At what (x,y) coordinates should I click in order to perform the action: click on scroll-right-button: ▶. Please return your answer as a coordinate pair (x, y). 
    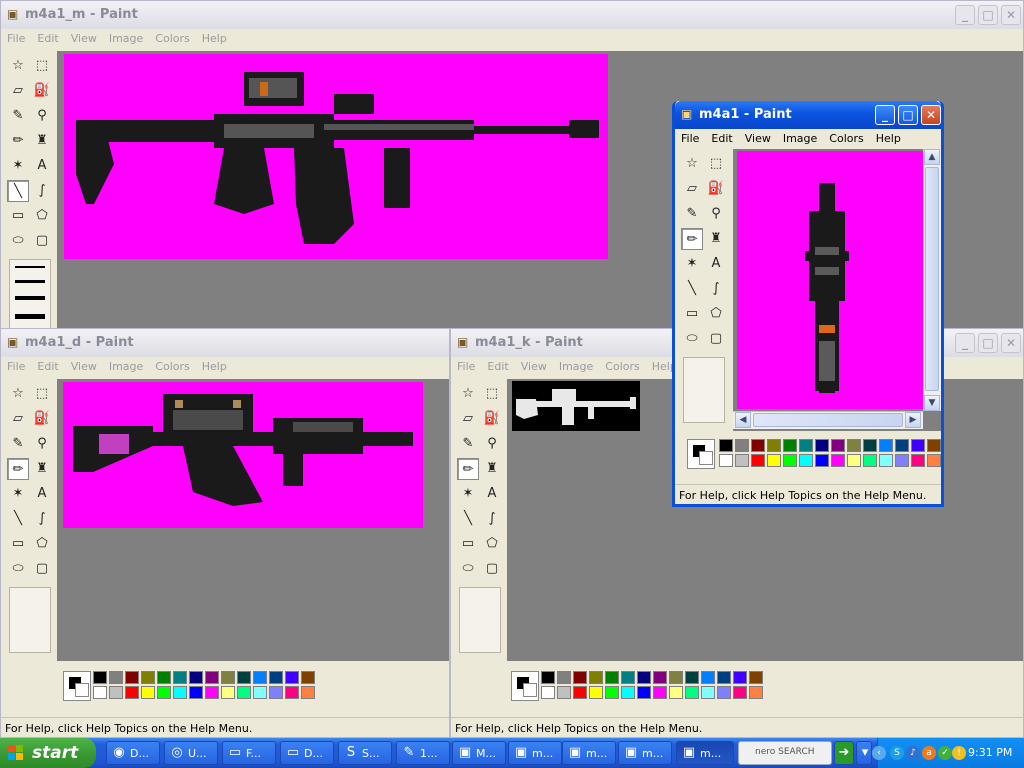
    Looking at the image, I should click on (913, 420).